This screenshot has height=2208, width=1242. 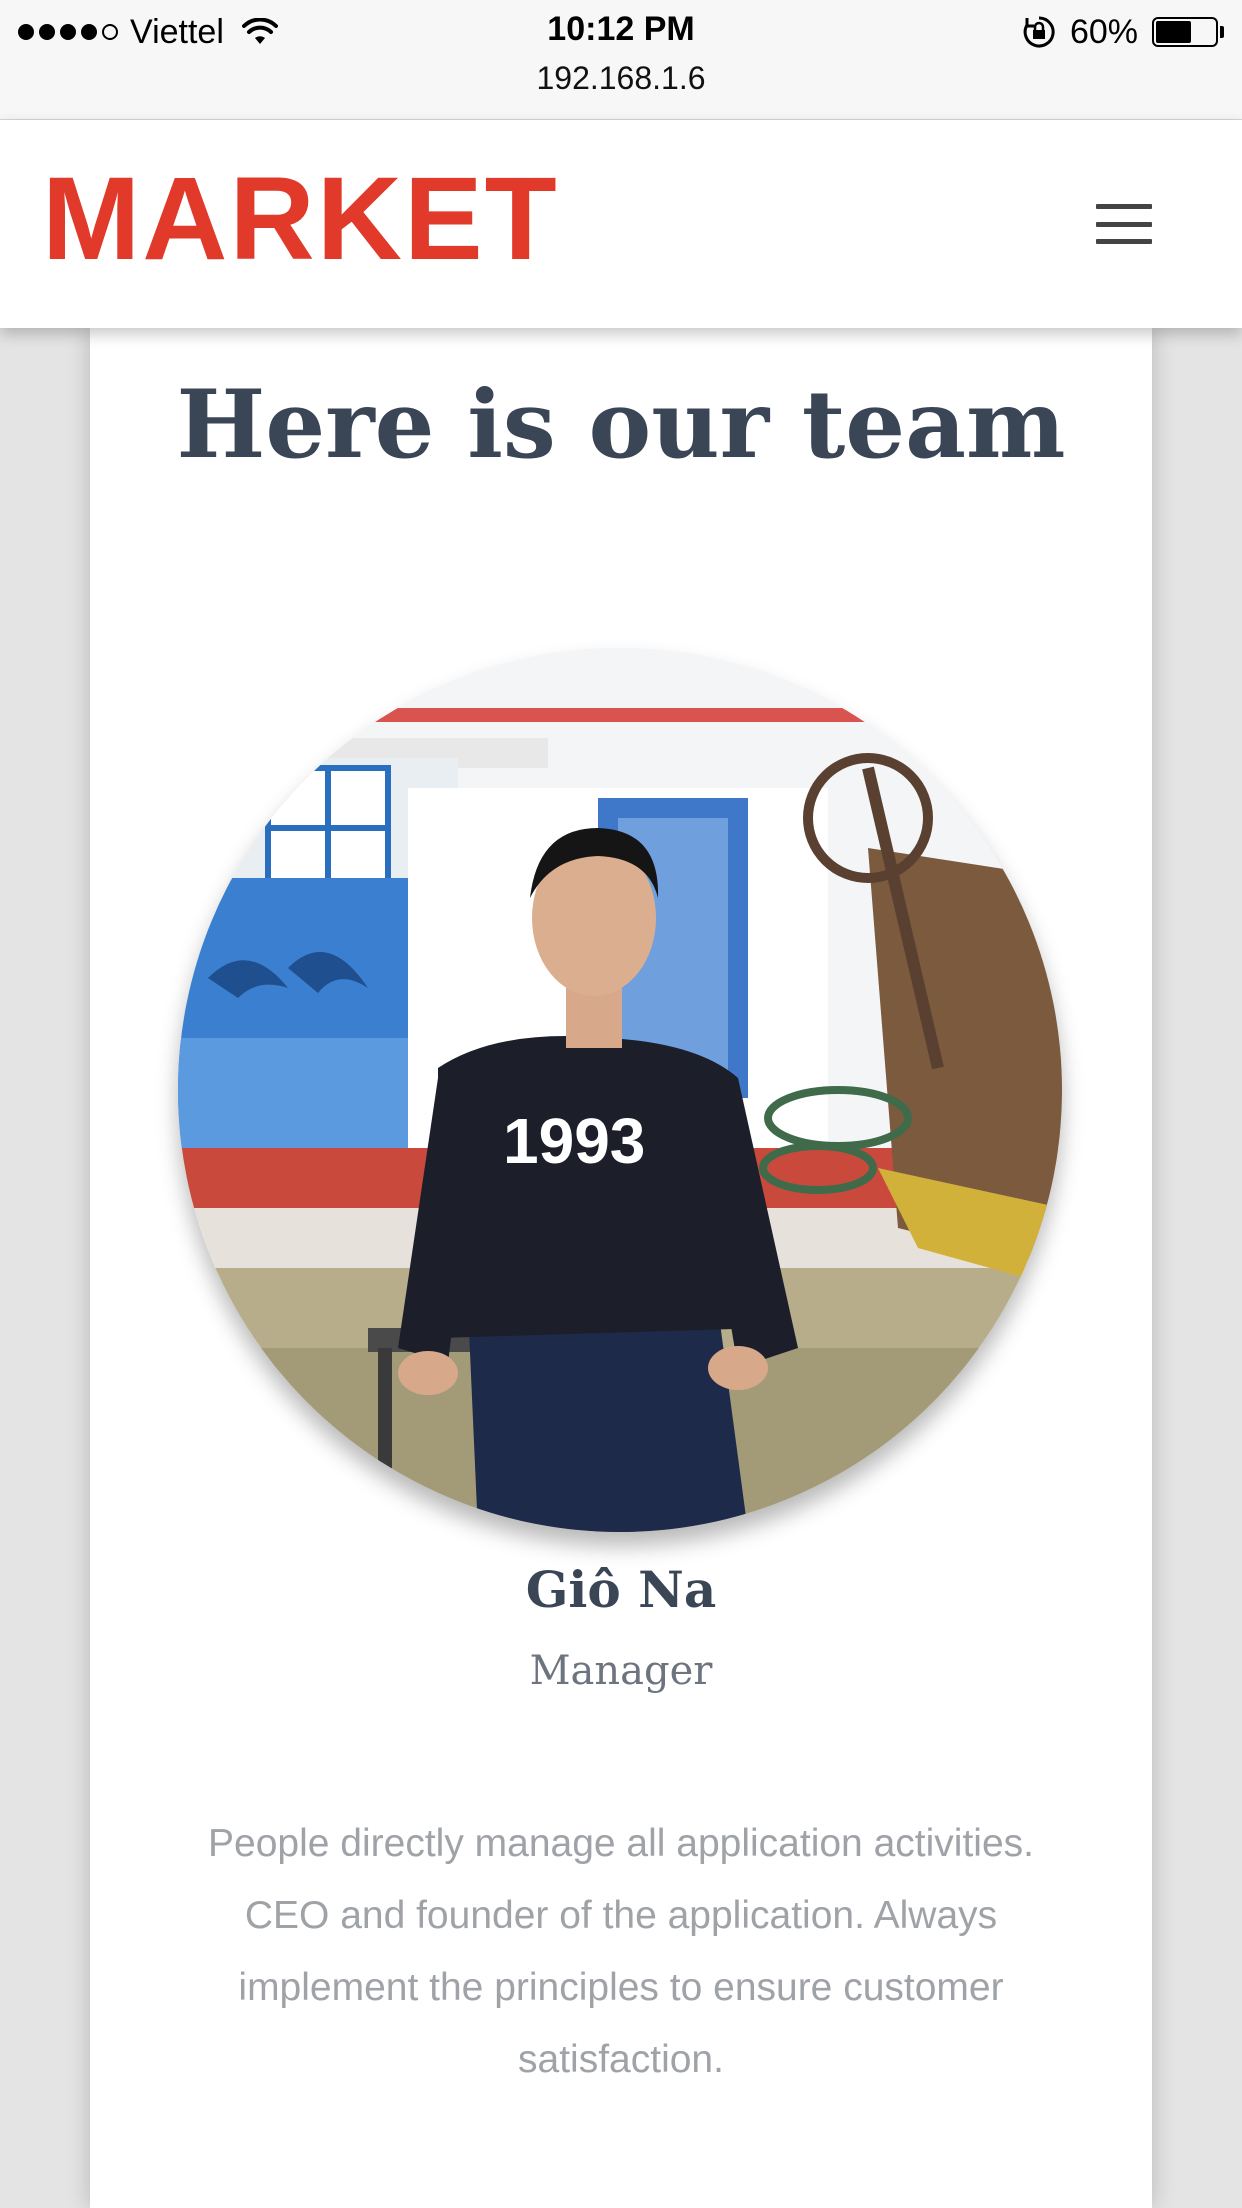 I want to click on member-role: Manager, so click(x=621, y=1671).